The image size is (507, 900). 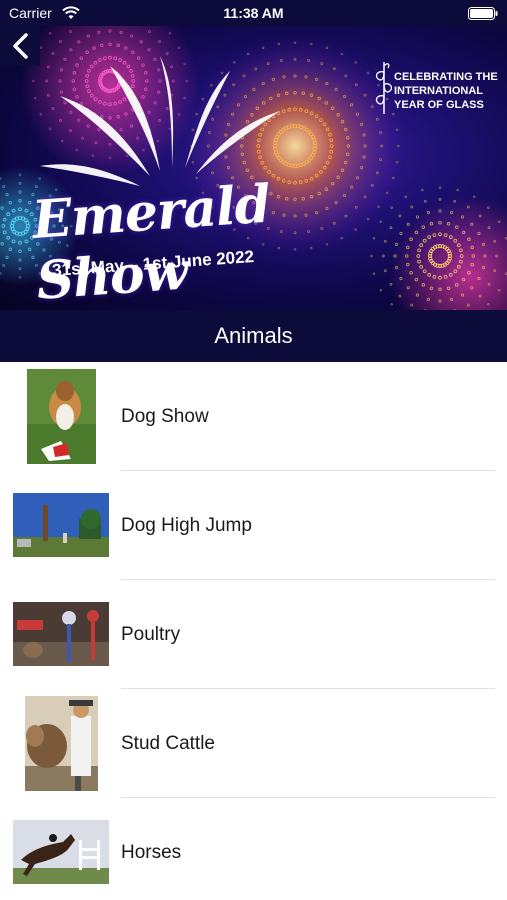 I want to click on chevron-left-icon, so click(x=20, y=46).